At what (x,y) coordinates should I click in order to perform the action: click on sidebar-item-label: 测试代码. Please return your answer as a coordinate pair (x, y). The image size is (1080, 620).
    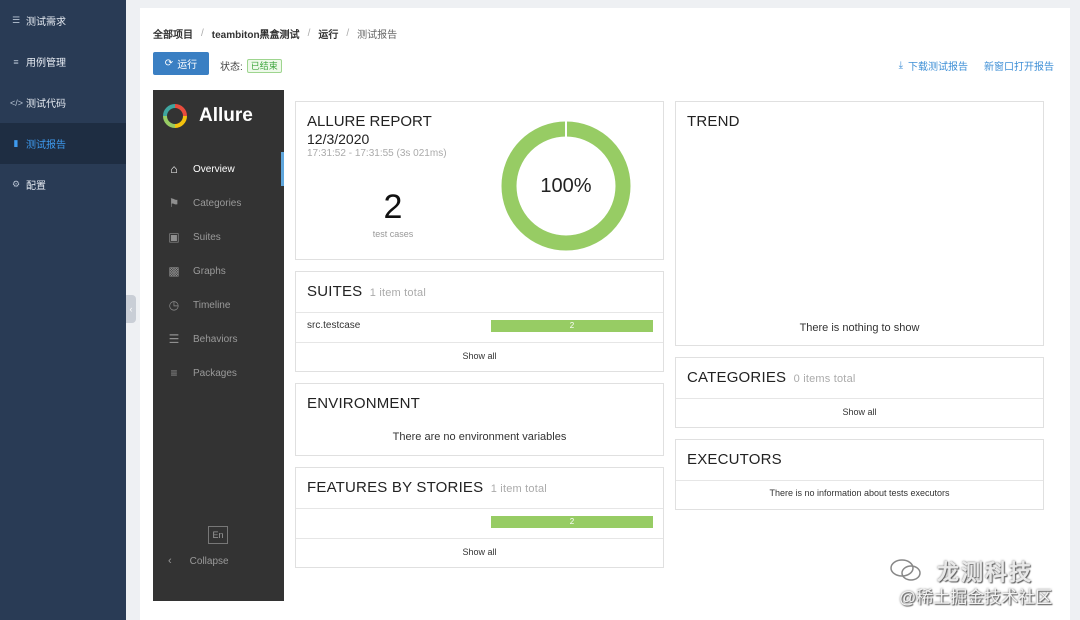
    Looking at the image, I should click on (46, 104).